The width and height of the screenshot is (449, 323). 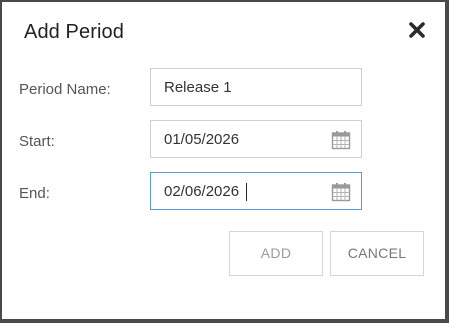 What do you see at coordinates (417, 30) in the screenshot?
I see `close-icon` at bounding box center [417, 30].